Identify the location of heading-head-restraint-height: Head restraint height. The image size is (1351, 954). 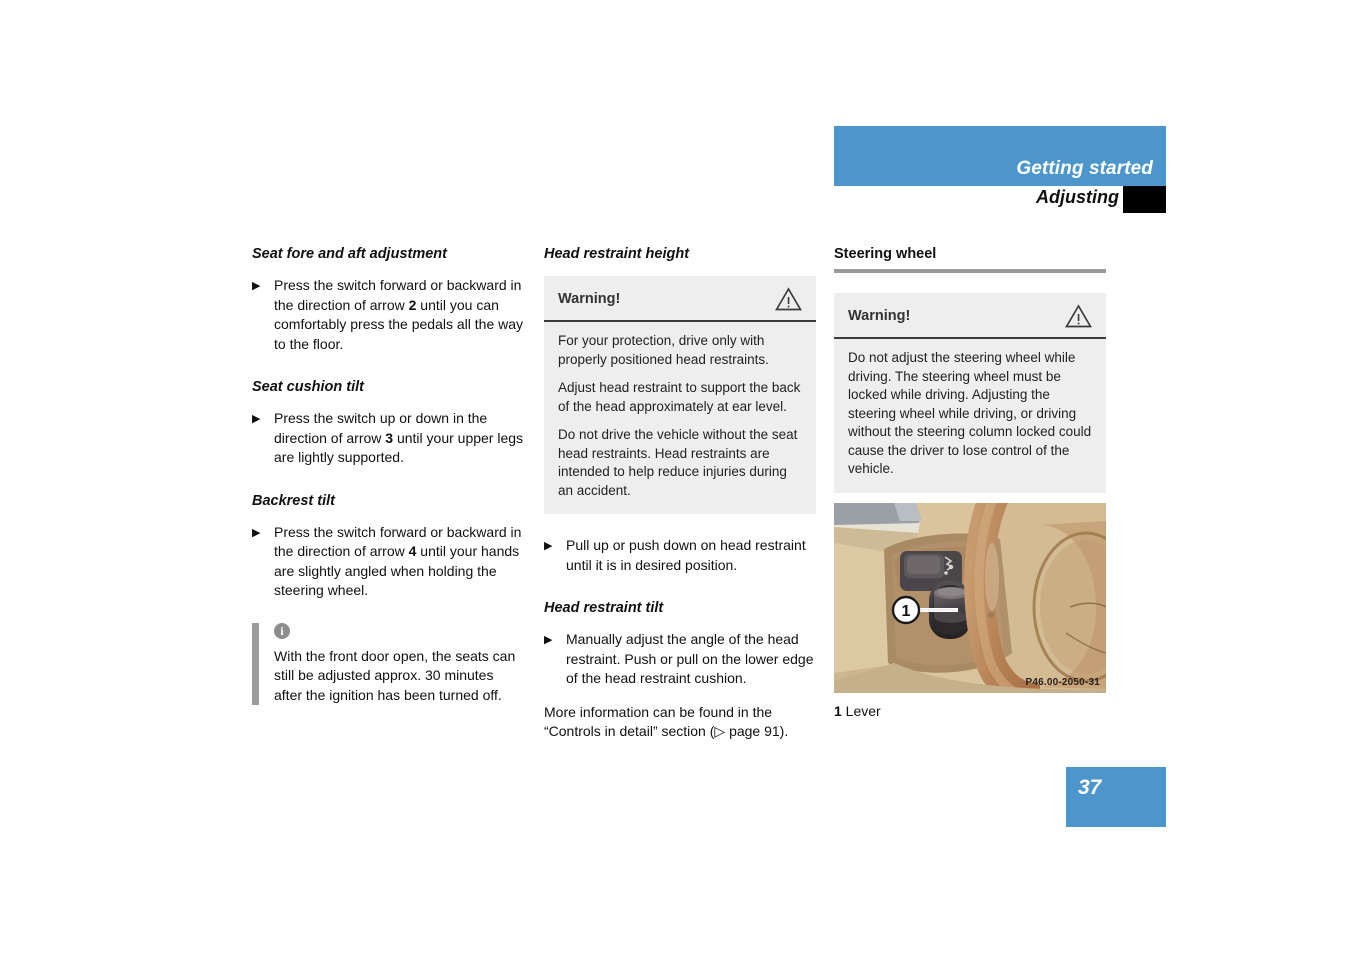
(617, 254).